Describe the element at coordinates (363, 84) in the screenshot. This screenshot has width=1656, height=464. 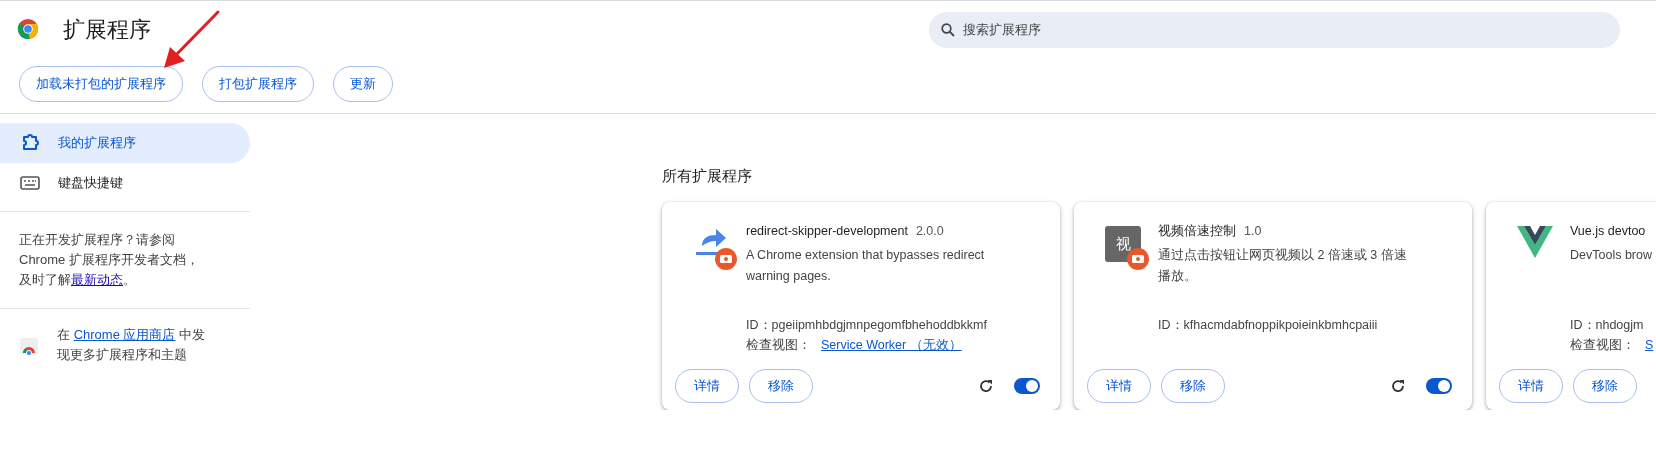
I see `toolbar-button: 更新` at that location.